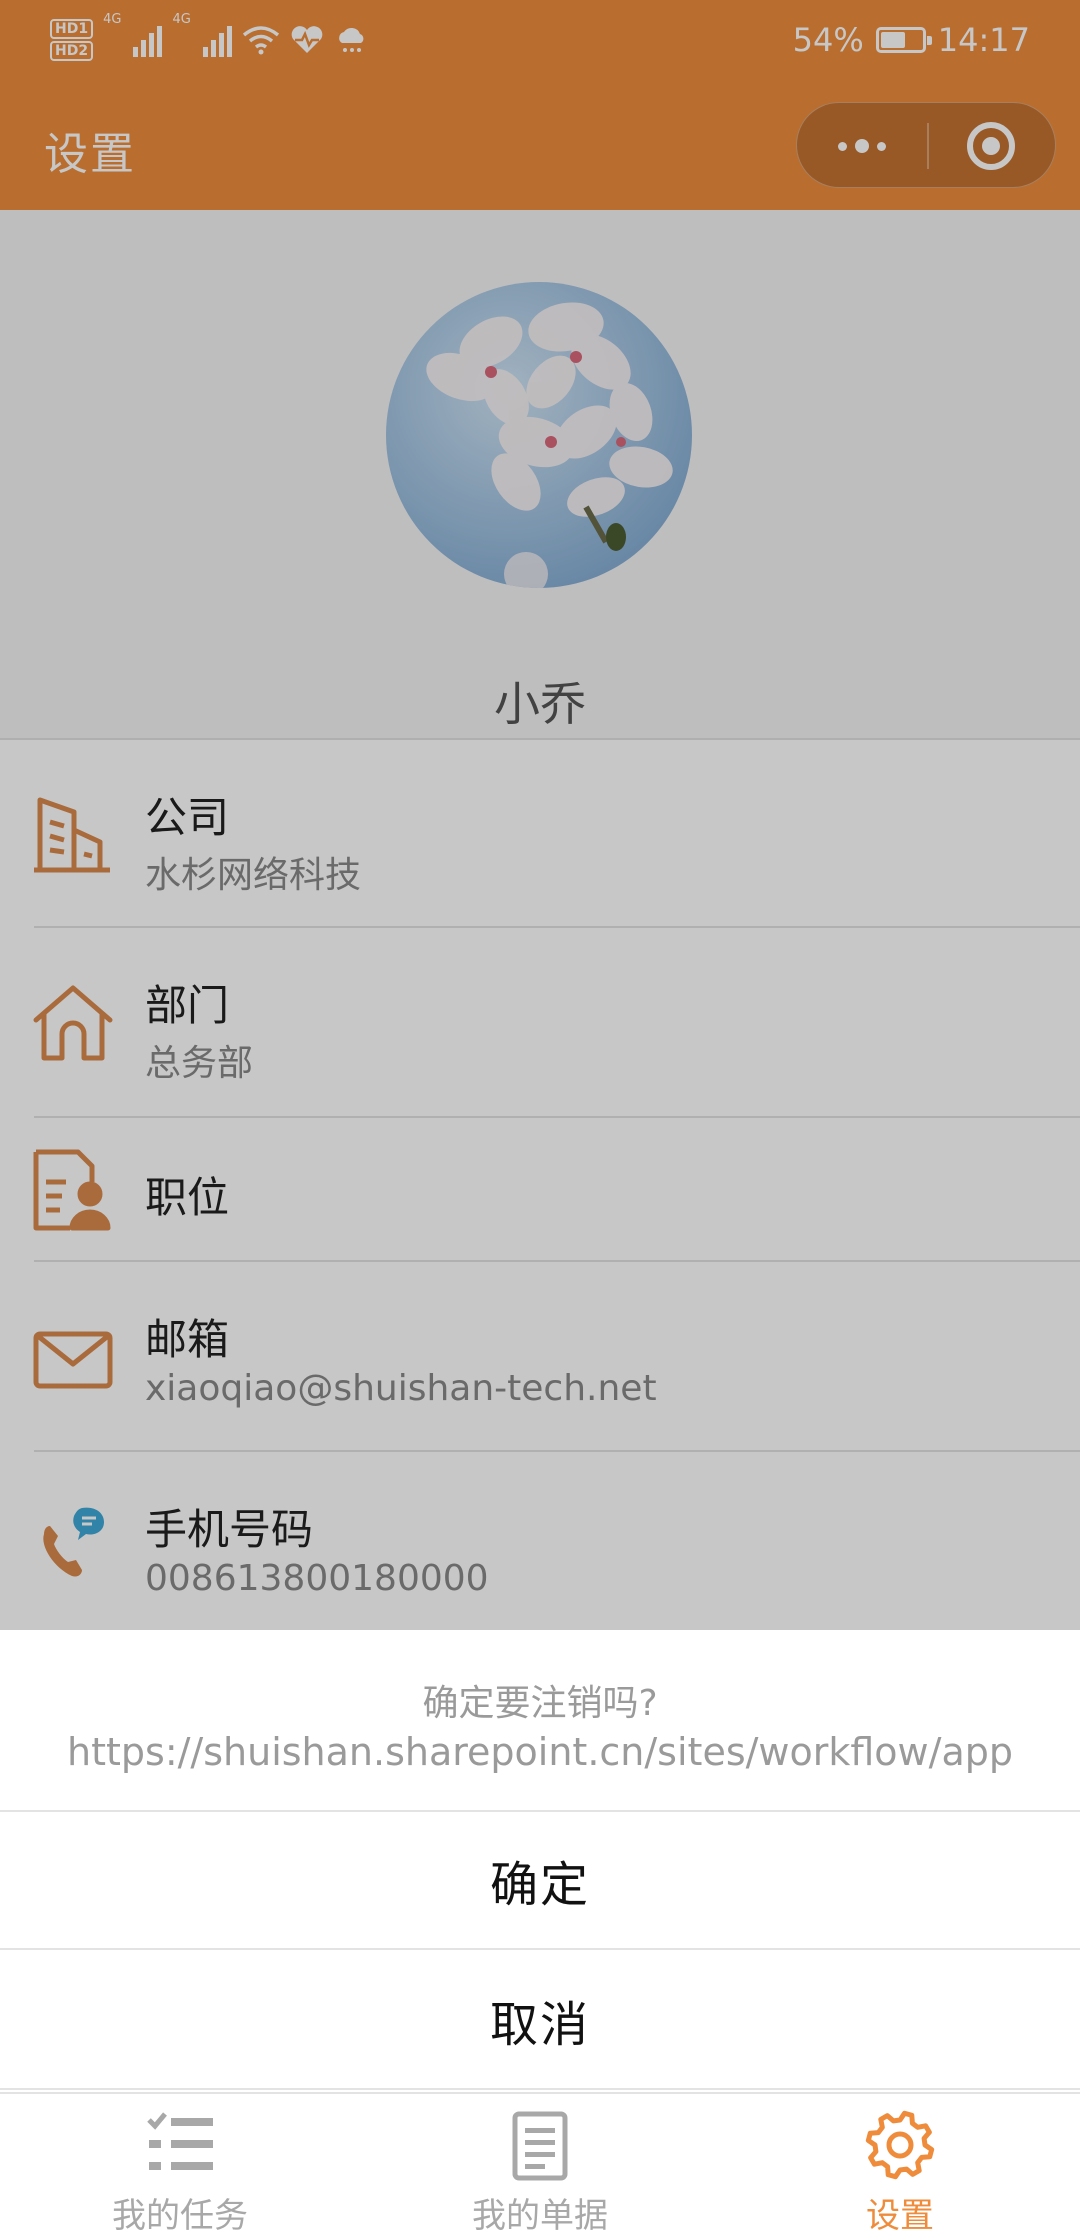  What do you see at coordinates (540, 2146) in the screenshot?
I see `document-icon` at bounding box center [540, 2146].